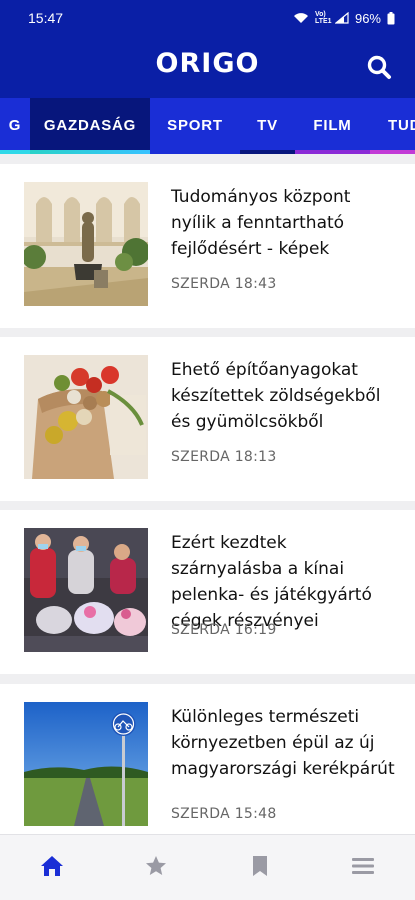  I want to click on nav-menu-button, so click(362, 867).